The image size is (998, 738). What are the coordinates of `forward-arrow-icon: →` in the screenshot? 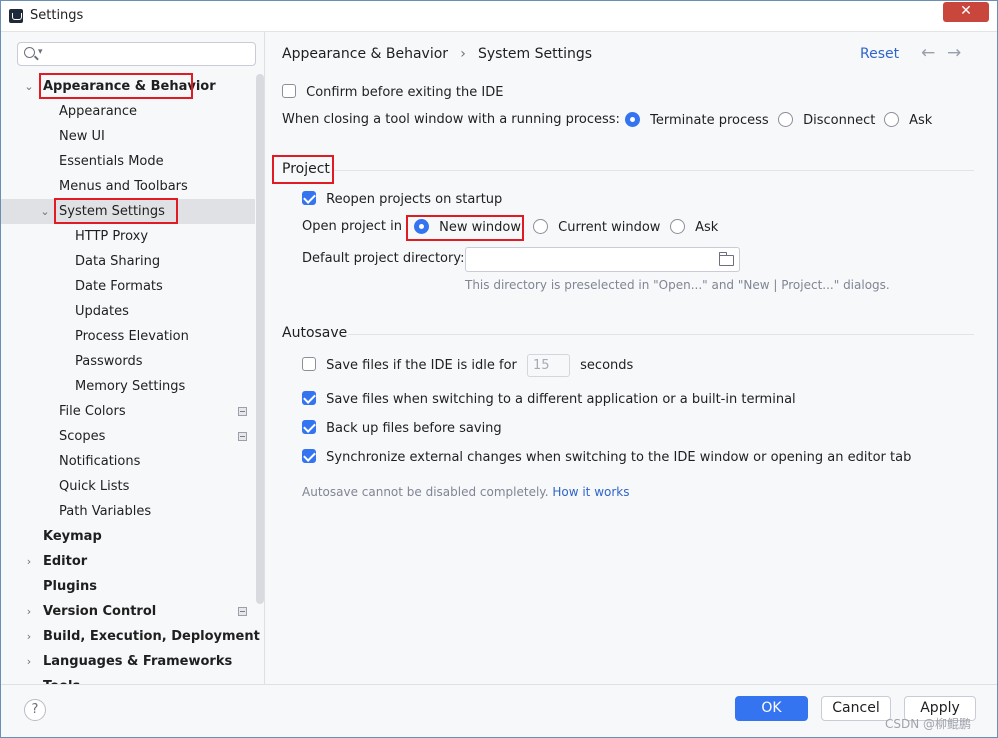 It's located at (954, 53).